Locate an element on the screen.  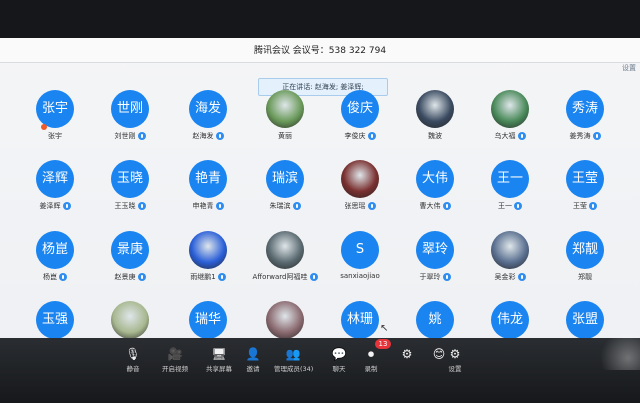
participant-tile: 瑞滨 朱瑞滨 is located at coordinates (285, 191).